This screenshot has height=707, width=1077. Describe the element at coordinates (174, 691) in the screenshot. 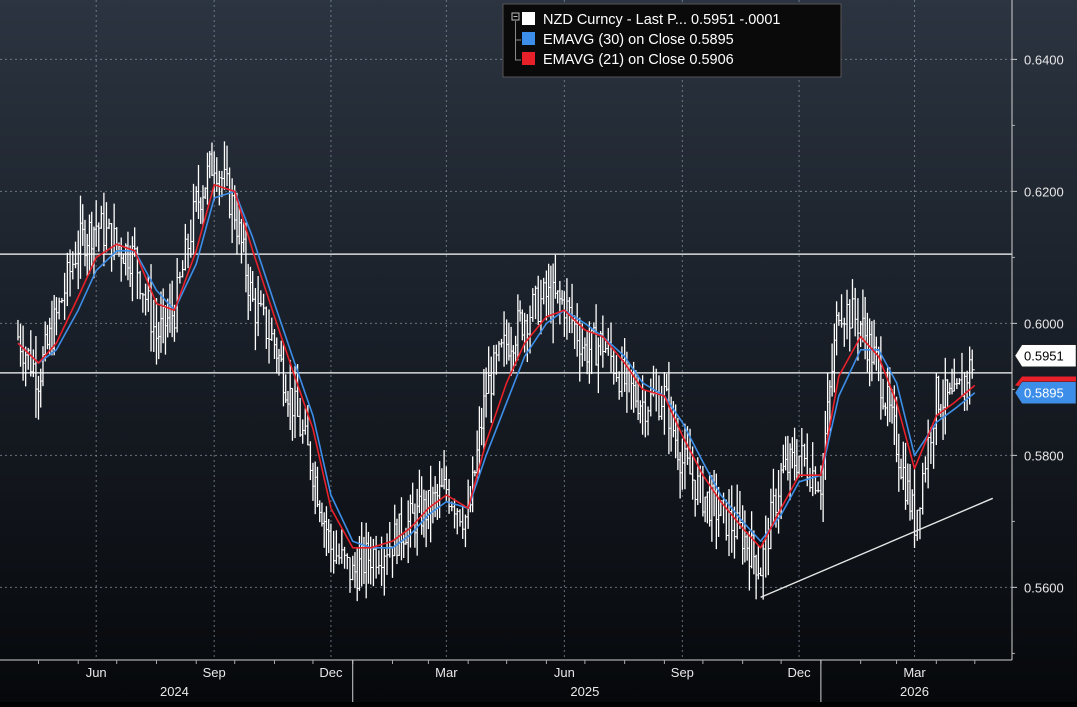

I see `x-year-label: 2024` at that location.